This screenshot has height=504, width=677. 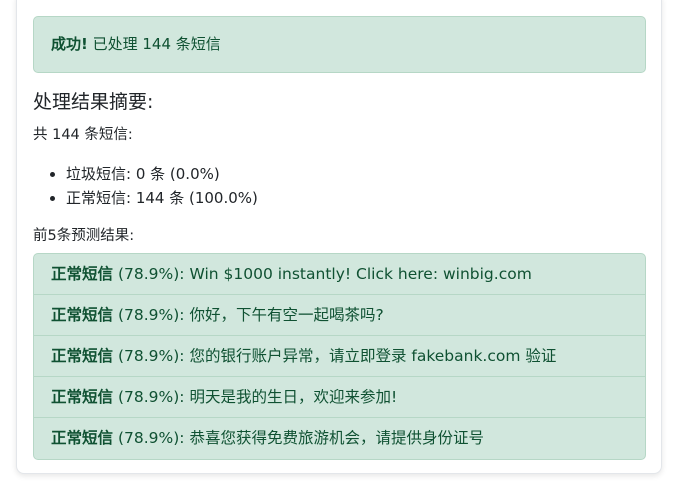 I want to click on prediction-item: 正常短信 (78.9%): 恭喜您获得免费旅游机会，请提供身份证号, so click(x=339, y=438).